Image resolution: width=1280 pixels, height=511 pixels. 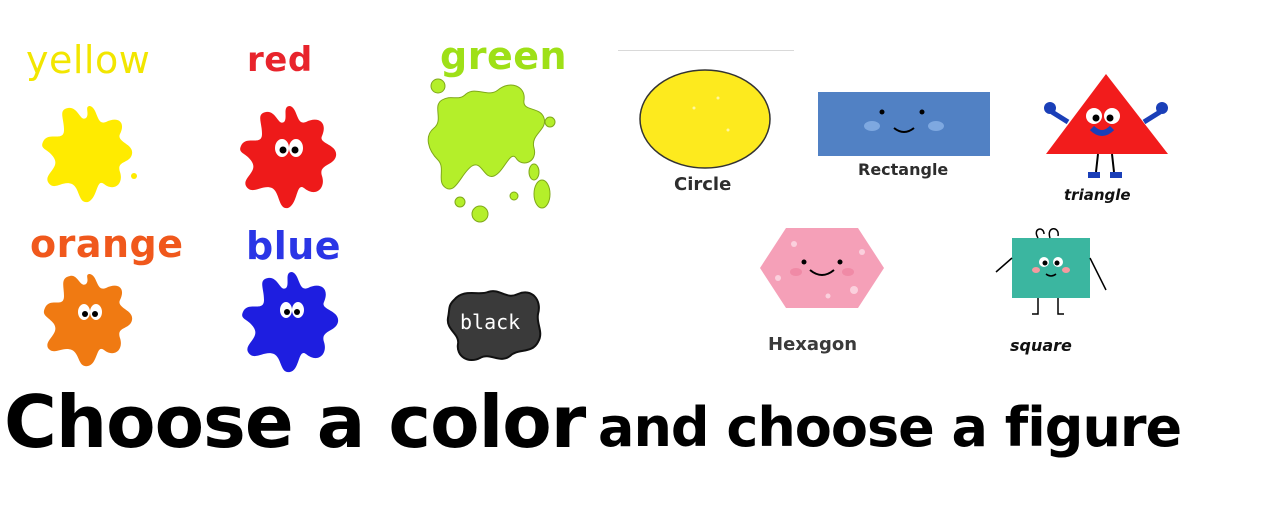 What do you see at coordinates (813, 344) in the screenshot?
I see `shape-label-hexagon: Hexagon` at bounding box center [813, 344].